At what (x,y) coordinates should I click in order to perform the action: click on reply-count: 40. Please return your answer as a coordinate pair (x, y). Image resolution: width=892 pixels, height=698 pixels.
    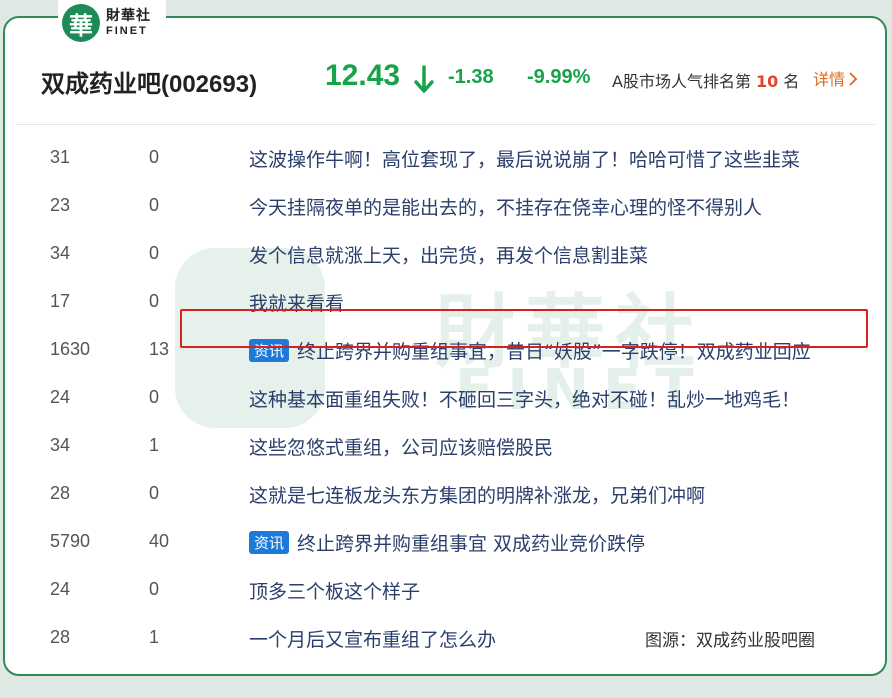
    Looking at the image, I should click on (159, 541).